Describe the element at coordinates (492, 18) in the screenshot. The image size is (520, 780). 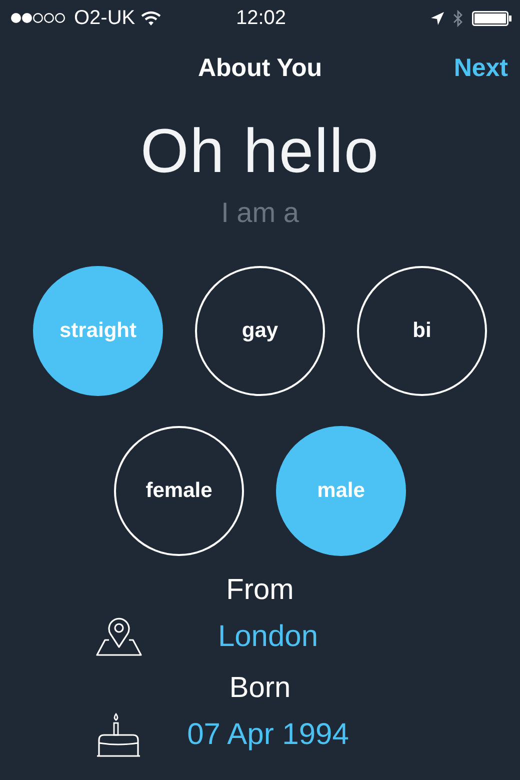
I see `battery-icon` at that location.